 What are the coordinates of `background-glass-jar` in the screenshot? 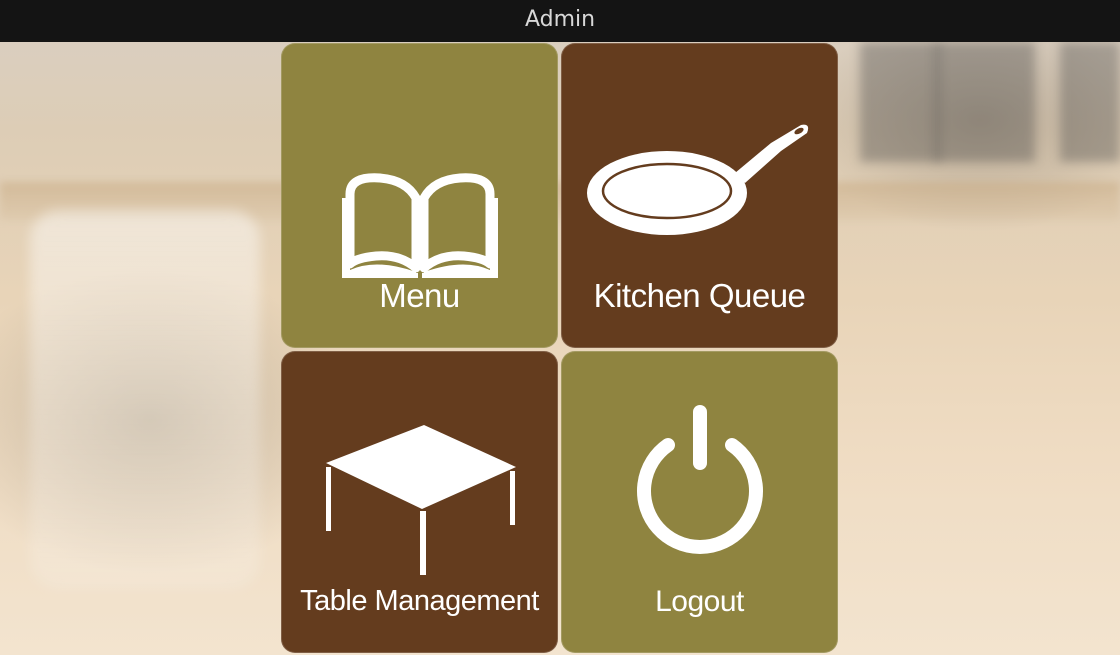 It's located at (145, 400).